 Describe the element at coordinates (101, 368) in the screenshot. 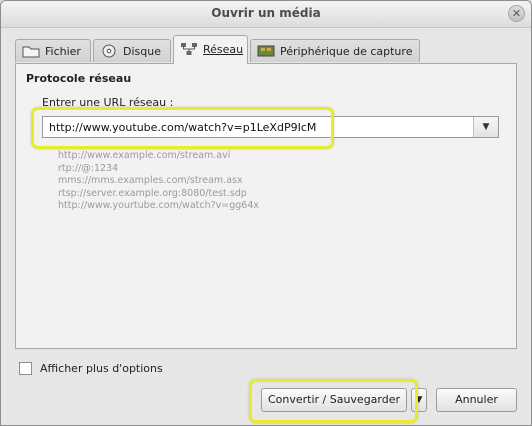

I see `more-options-label: Afficher plus d'options` at that location.